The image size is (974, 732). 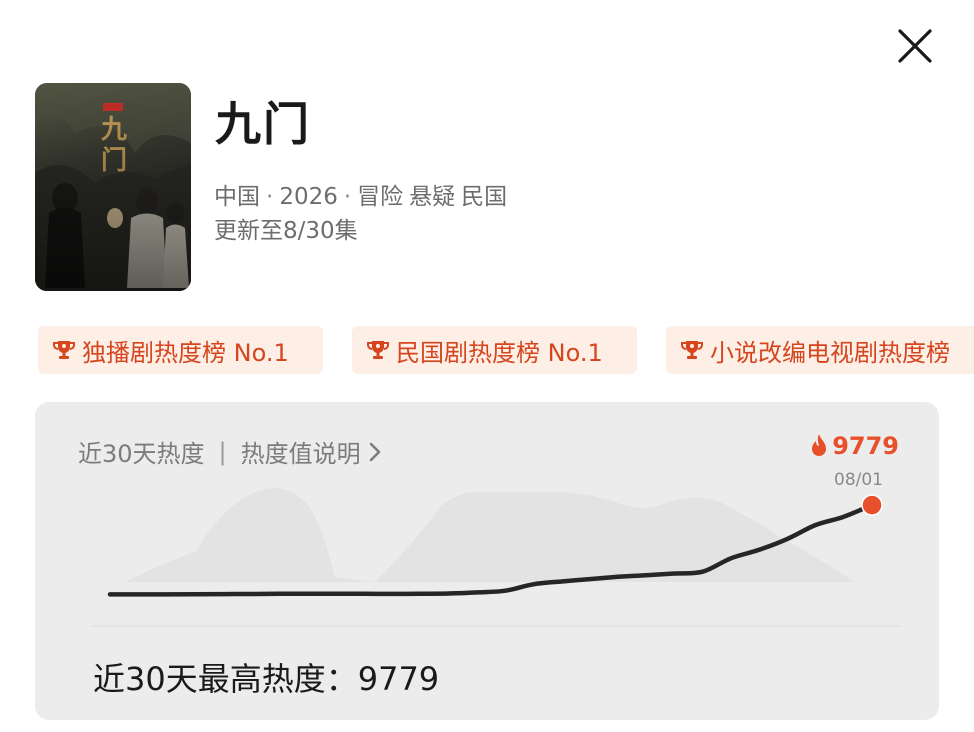 I want to click on show-meta: 中国 · 2026 · 冒险 悬疑 民国, so click(x=363, y=194).